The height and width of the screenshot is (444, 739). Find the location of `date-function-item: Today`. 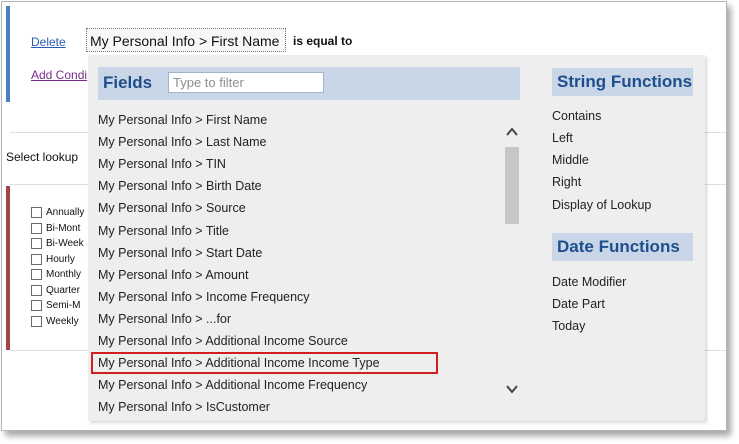

date-function-item: Today is located at coordinates (568, 326).